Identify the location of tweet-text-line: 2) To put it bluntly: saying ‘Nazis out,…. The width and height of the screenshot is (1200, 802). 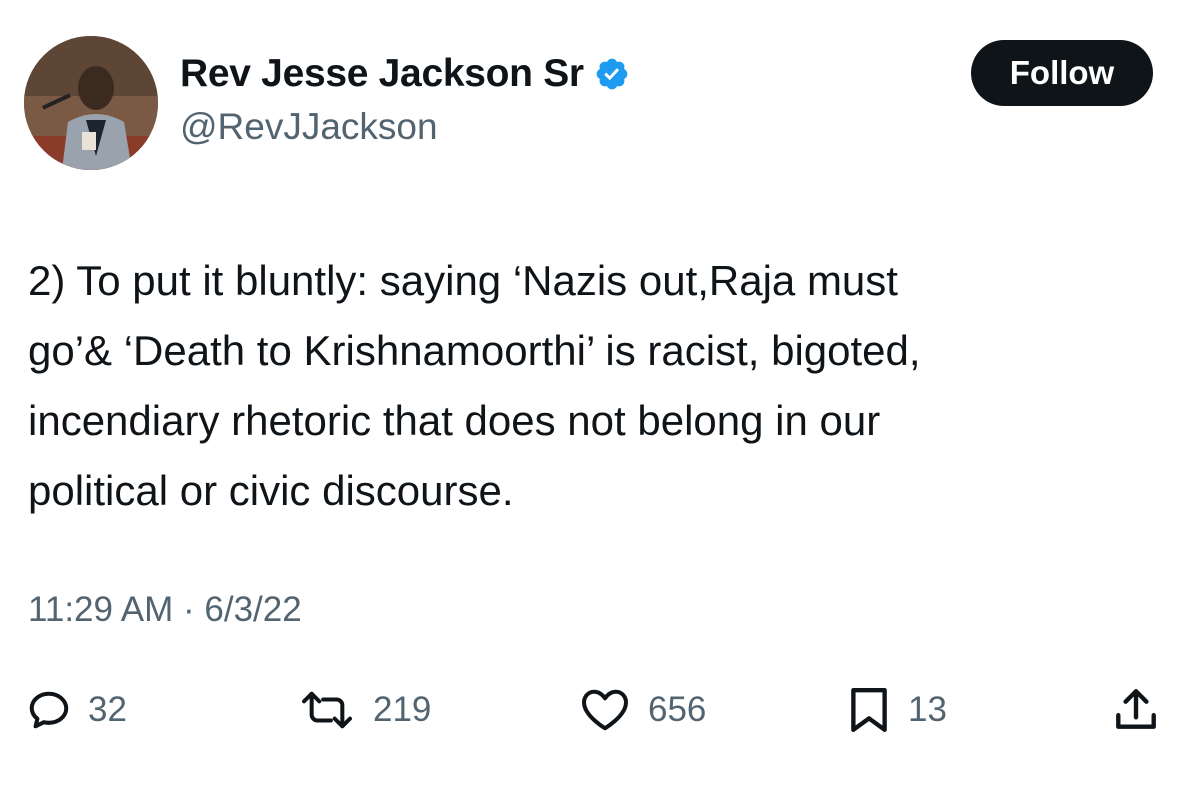
(463, 280).